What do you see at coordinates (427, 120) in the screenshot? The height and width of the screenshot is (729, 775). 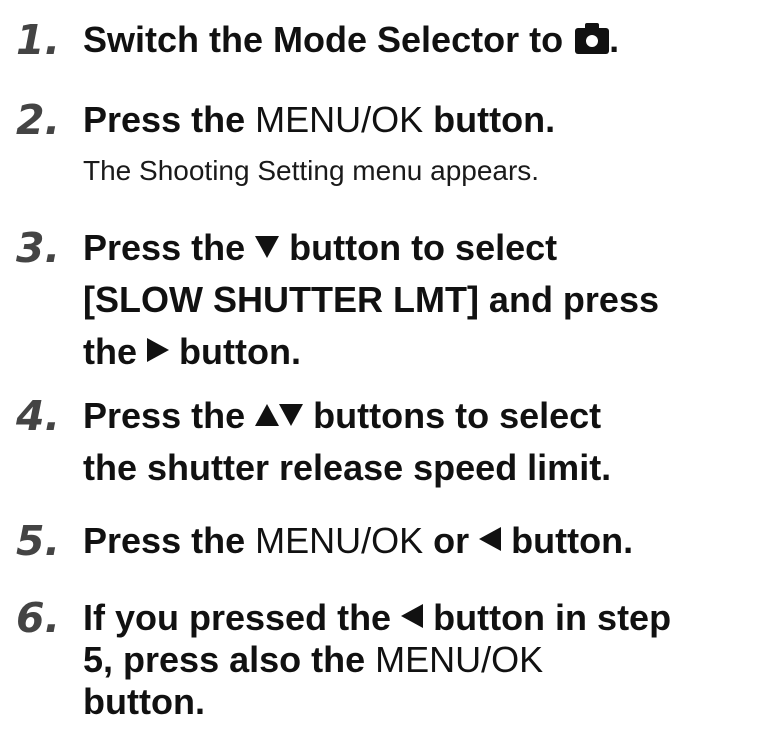 I see `step-text: Press the MENU/OK button.` at bounding box center [427, 120].